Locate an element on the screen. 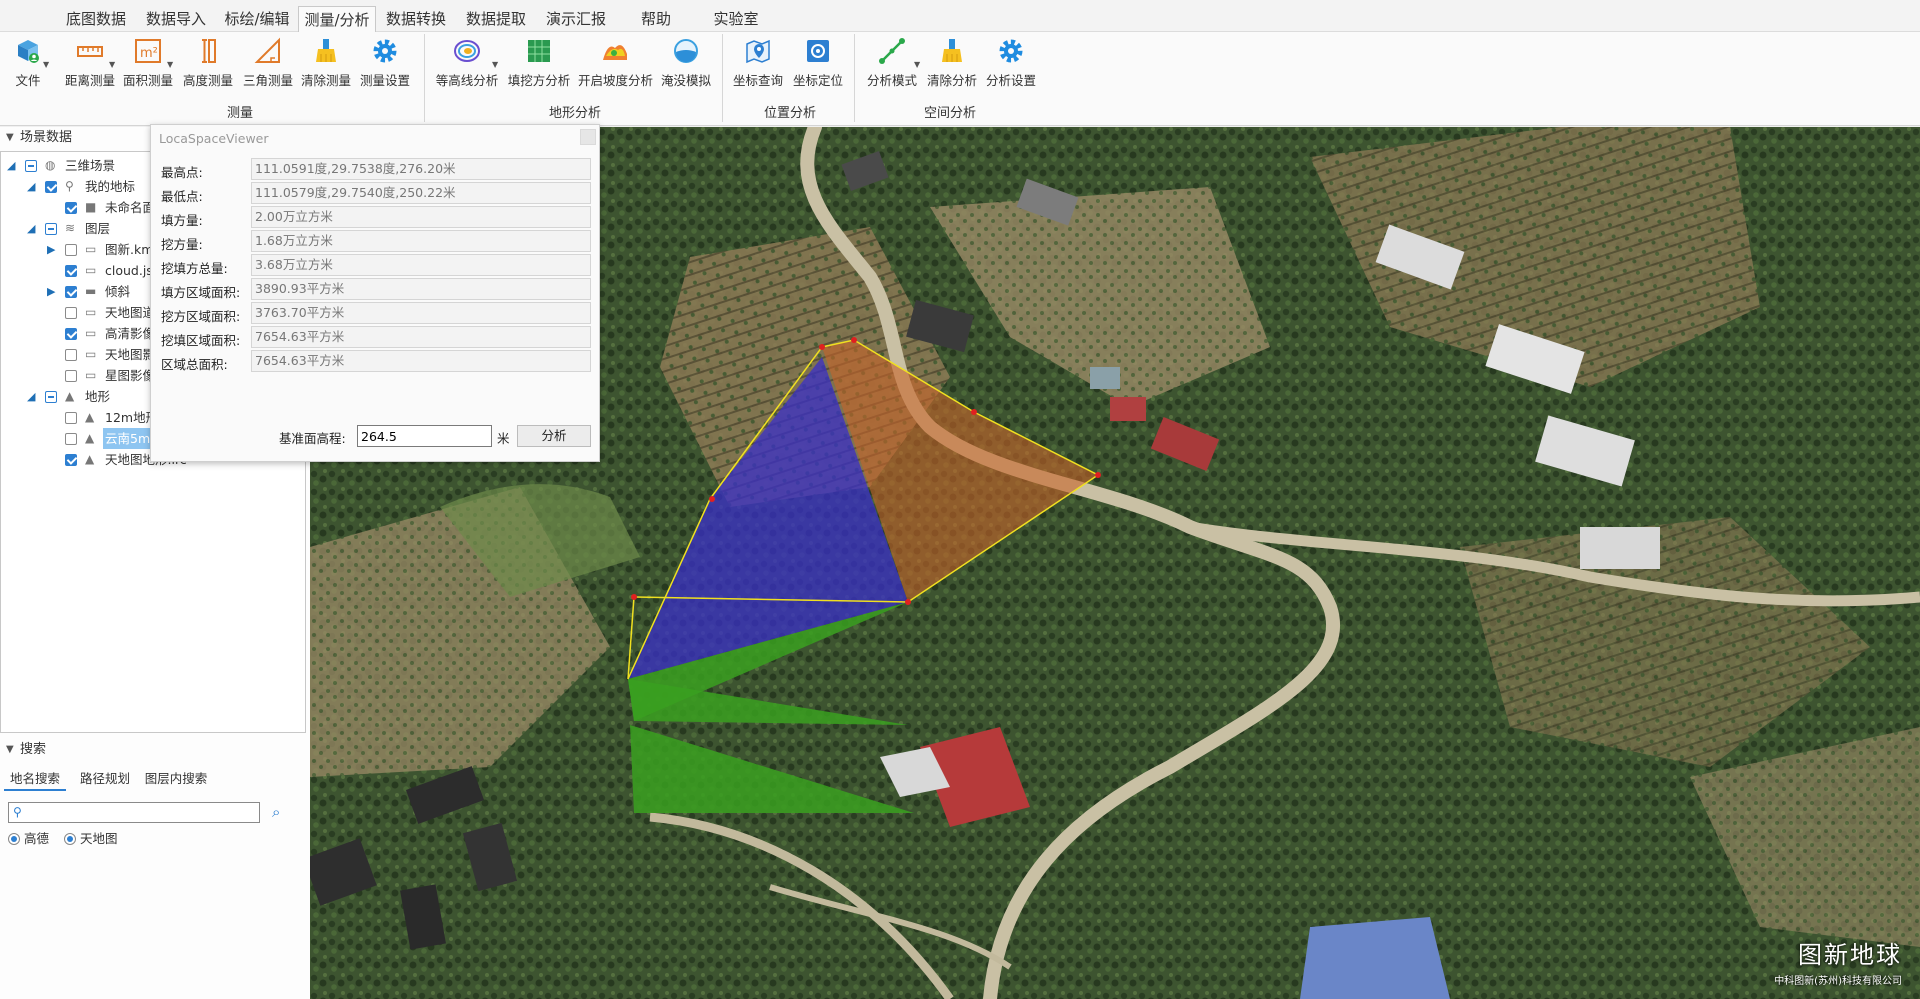 Image resolution: width=1920 pixels, height=999 pixels. tab-data-convert: 数据转换 is located at coordinates (416, 19).